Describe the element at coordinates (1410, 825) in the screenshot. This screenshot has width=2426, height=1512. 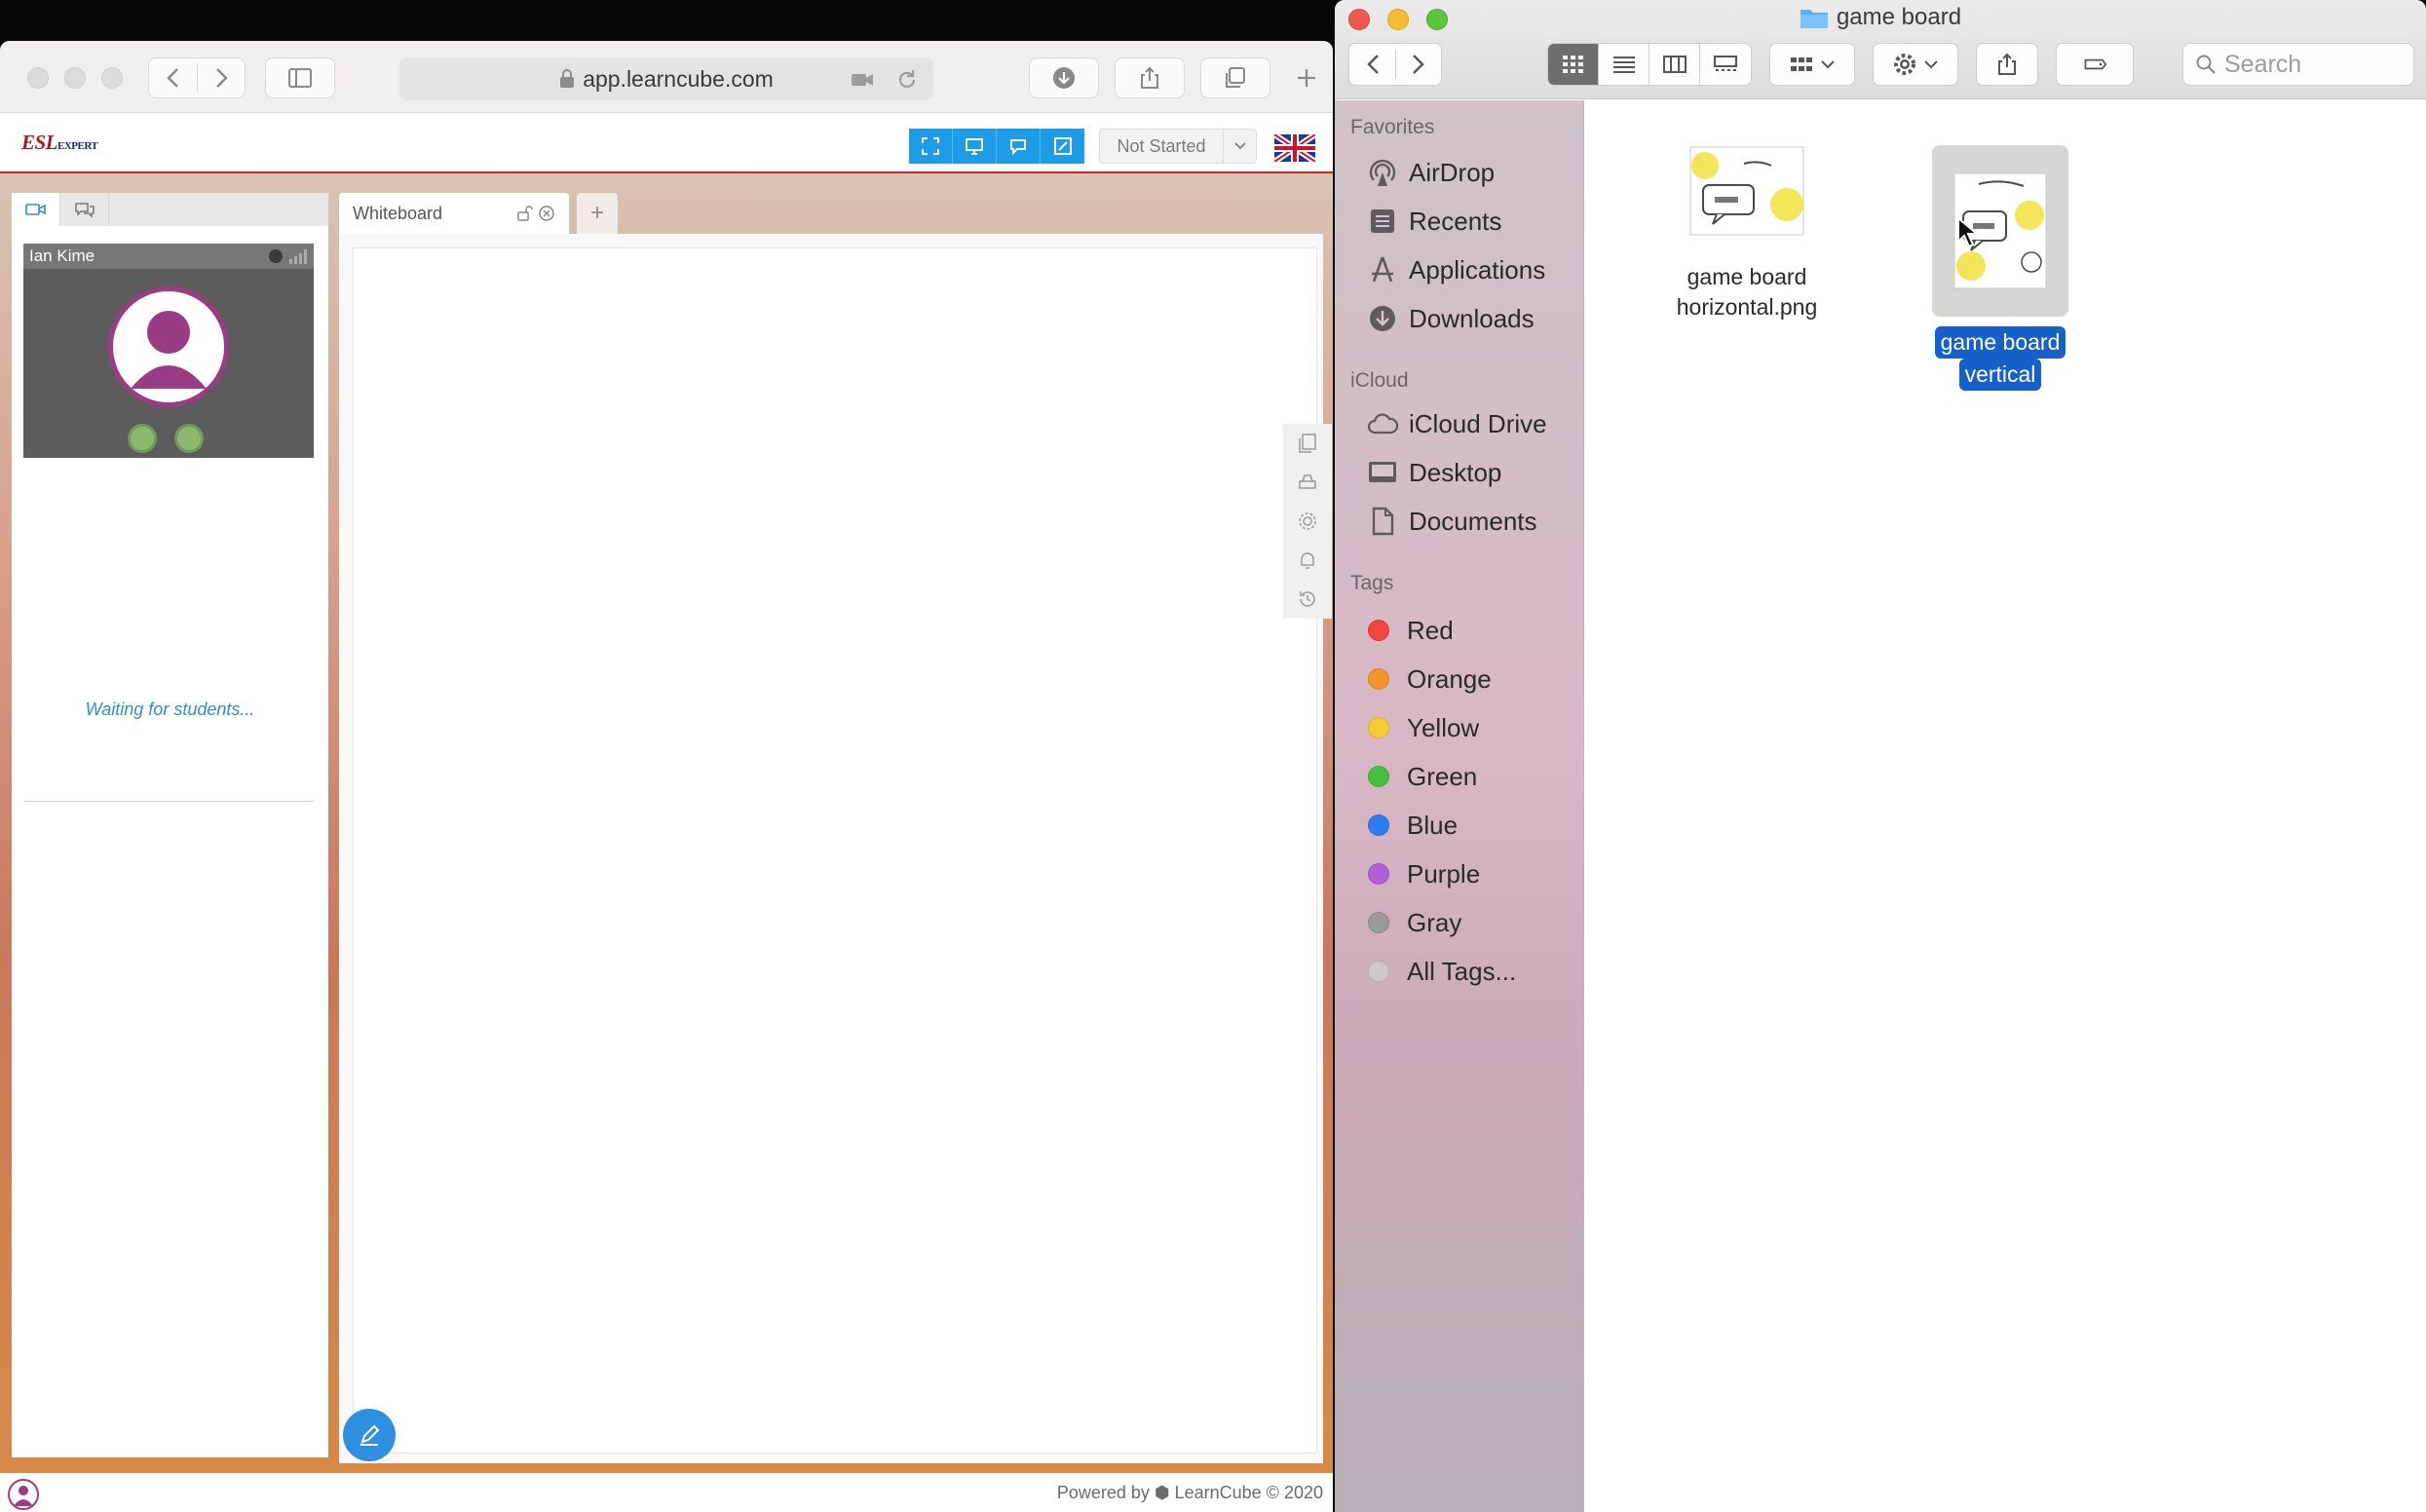
I see `sidebar-tag-blue: Blue` at that location.